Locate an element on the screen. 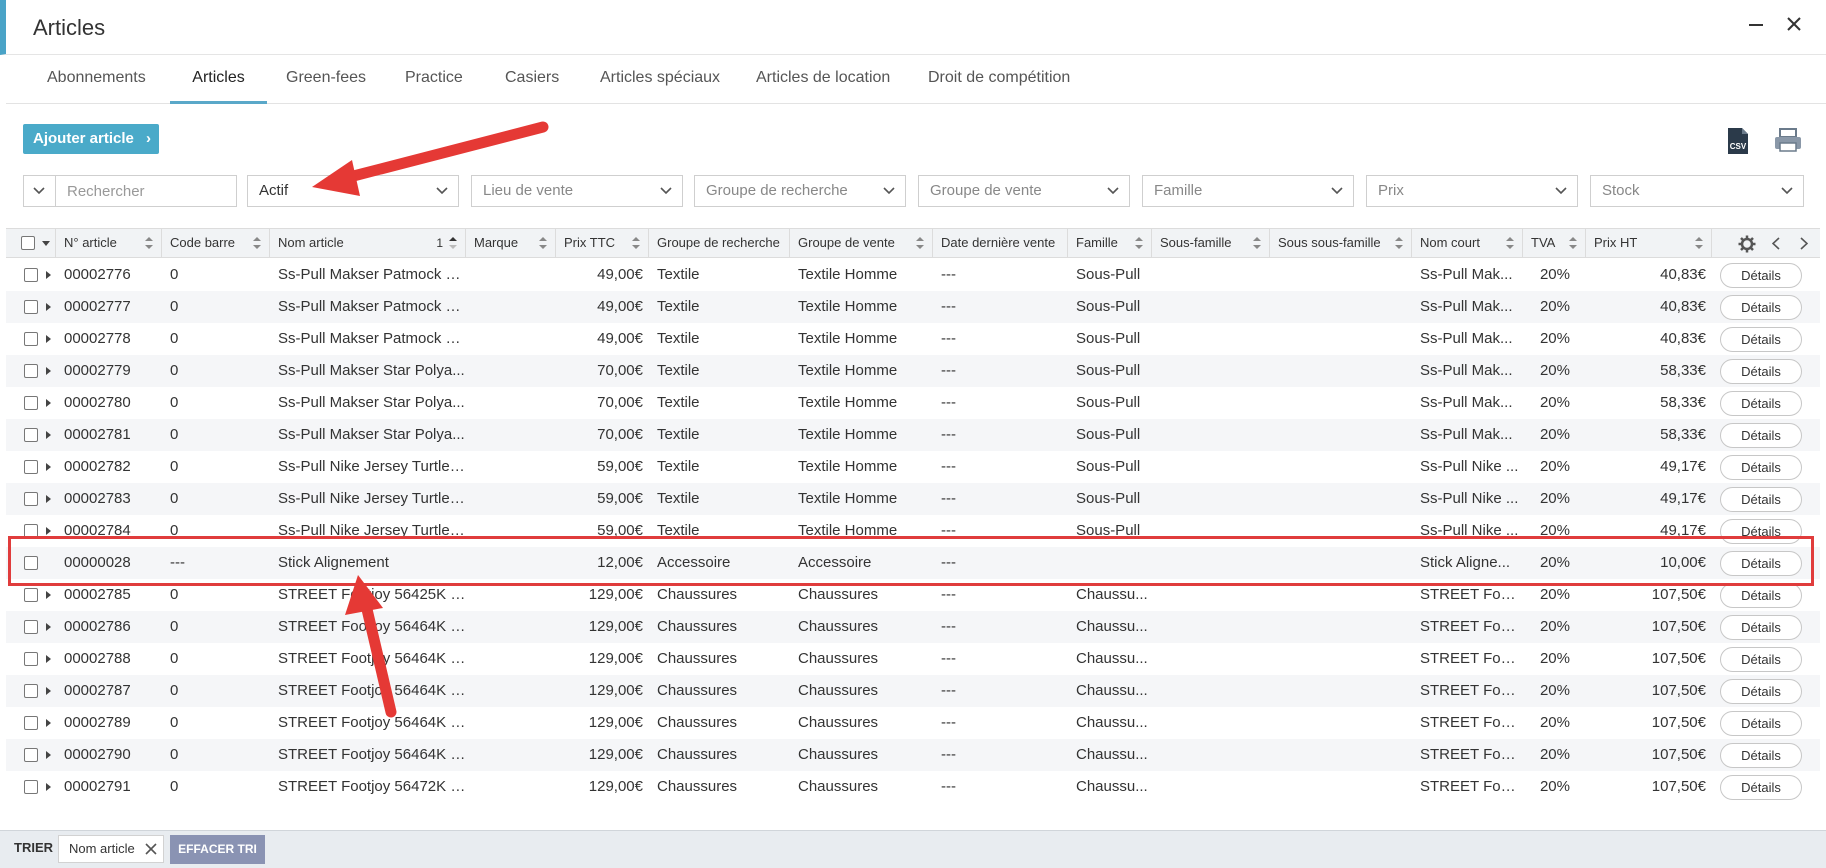 The height and width of the screenshot is (868, 1826). col-sous-sous-famille: Sous sous-famille is located at coordinates (1341, 243).